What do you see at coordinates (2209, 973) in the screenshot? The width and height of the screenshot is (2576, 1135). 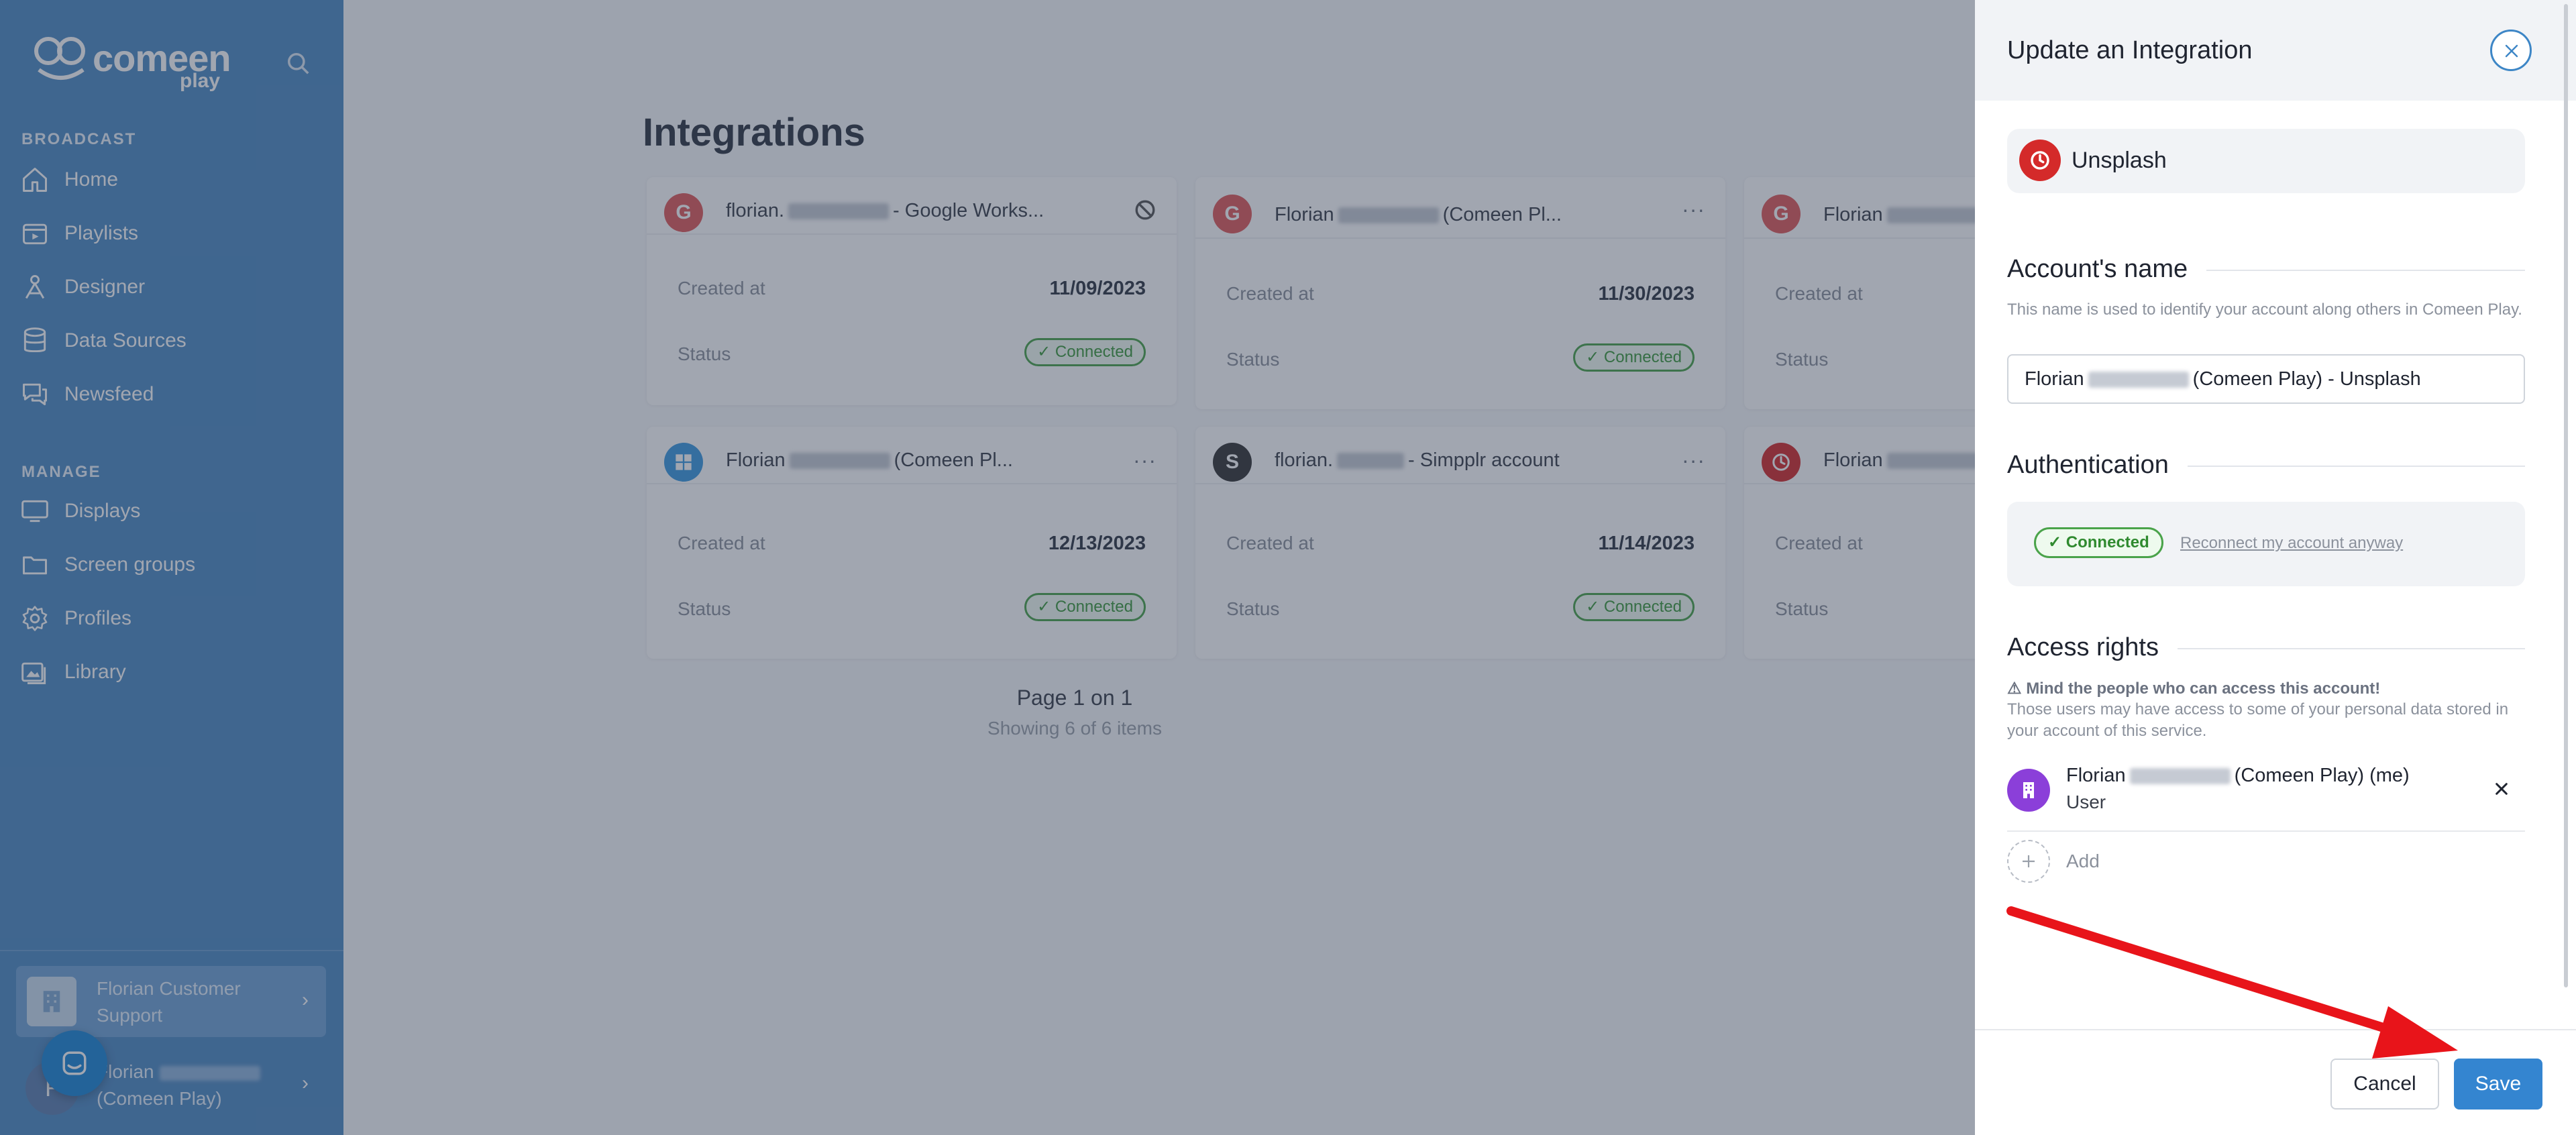 I see `arrow-shaft` at bounding box center [2209, 973].